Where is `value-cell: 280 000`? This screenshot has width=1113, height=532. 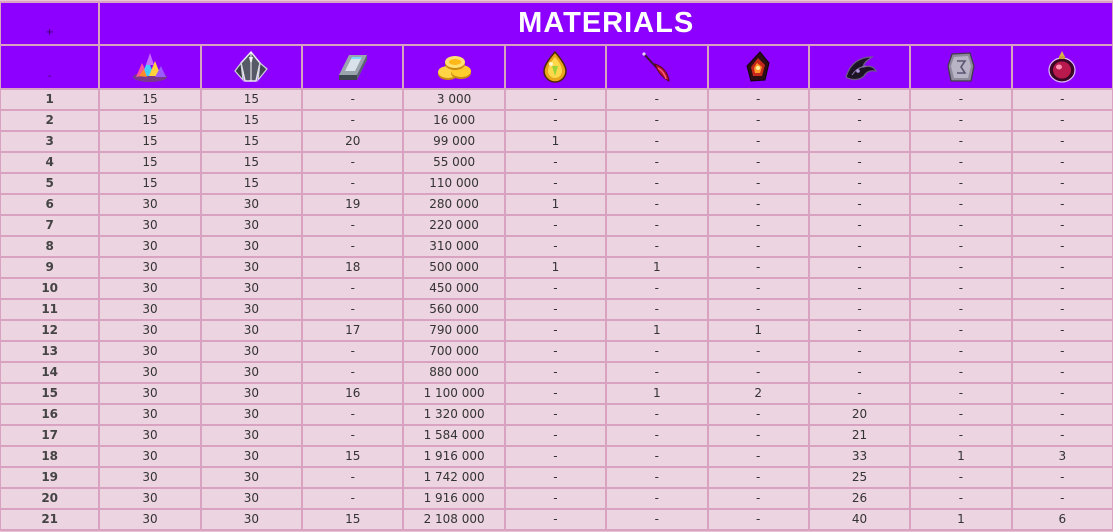
value-cell: 280 000 is located at coordinates (454, 204).